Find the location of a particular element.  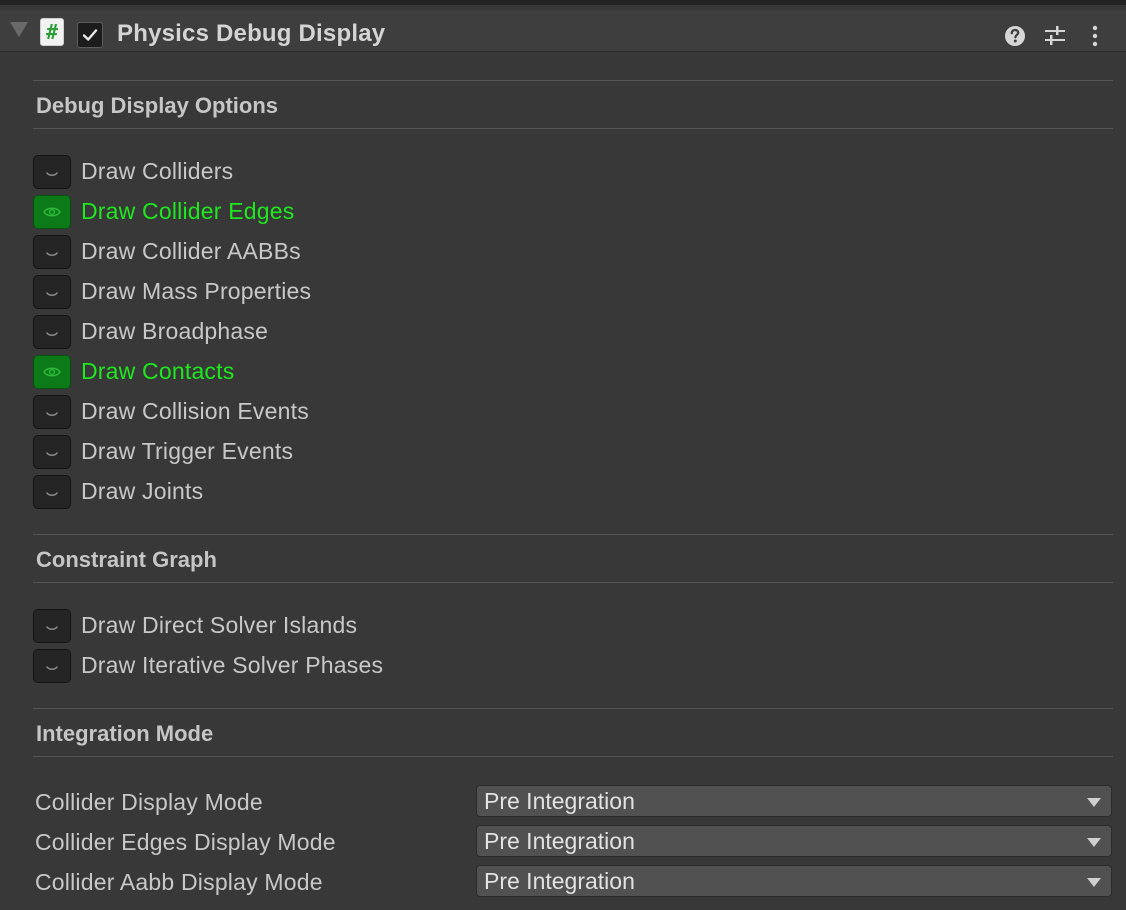

component-enabled-checkbox is located at coordinates (90, 35).